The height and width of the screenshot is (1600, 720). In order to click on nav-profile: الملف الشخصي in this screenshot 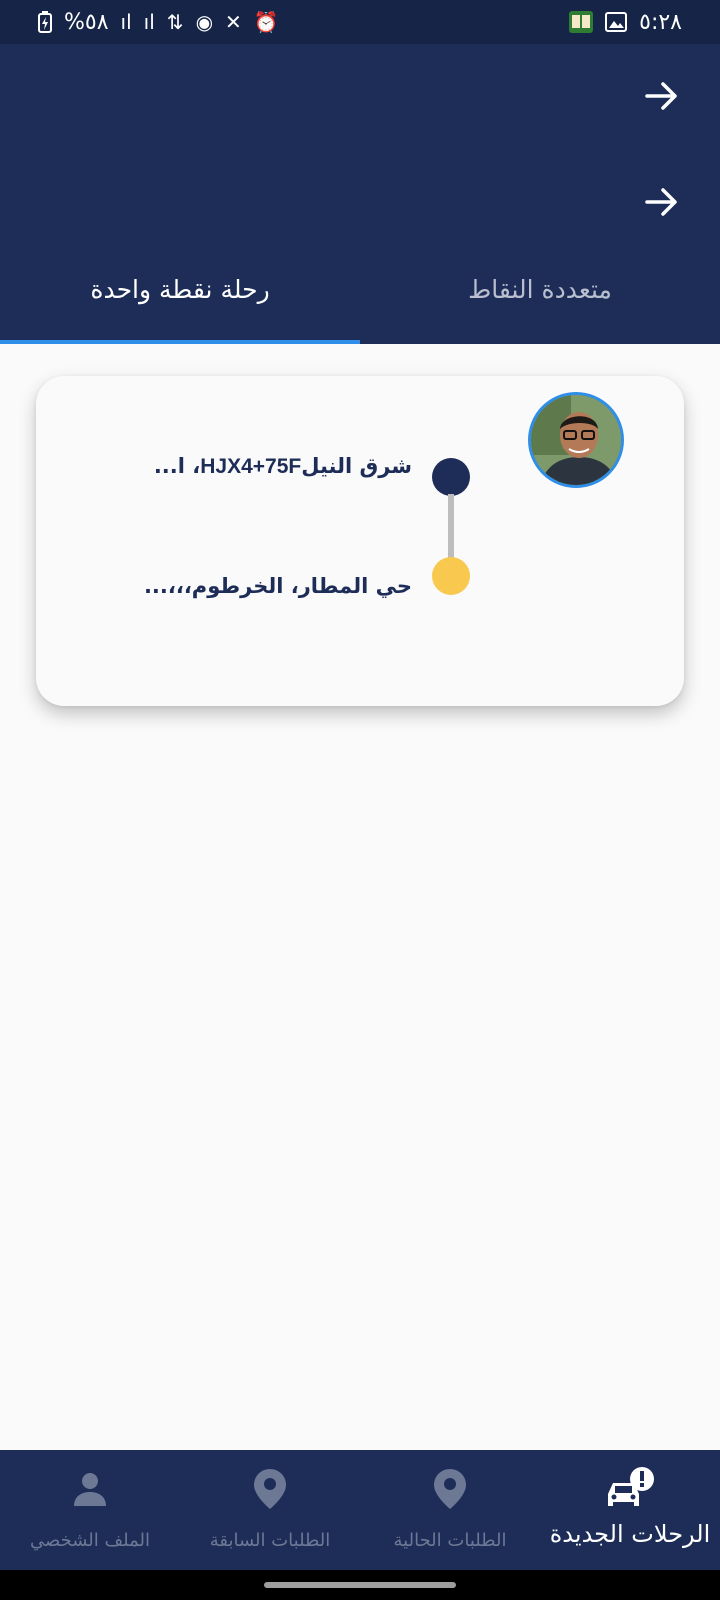, I will do `click(90, 1510)`.